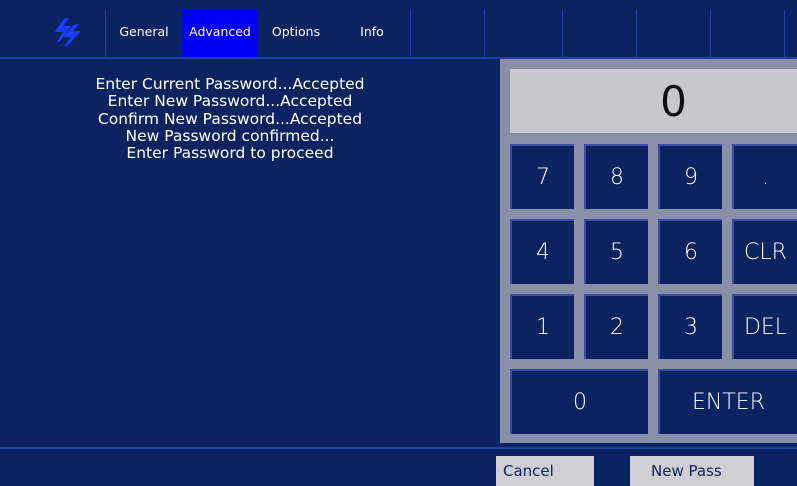  What do you see at coordinates (230, 84) in the screenshot?
I see `status-message: Enter Current Password...Accepted` at bounding box center [230, 84].